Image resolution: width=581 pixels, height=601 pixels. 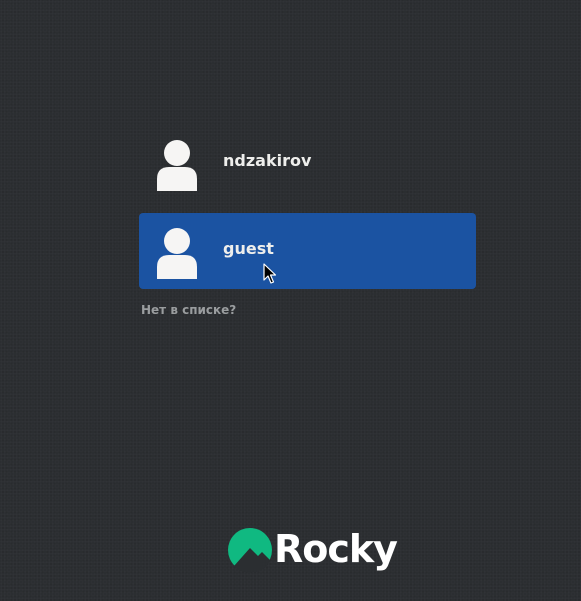 I want to click on rocky-logo-icon, so click(x=250, y=550).